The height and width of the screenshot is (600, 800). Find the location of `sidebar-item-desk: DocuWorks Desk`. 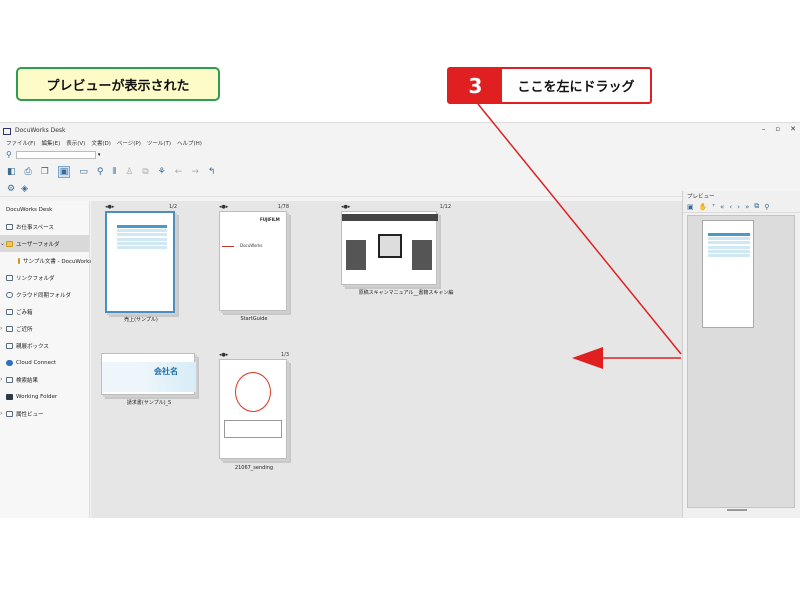

sidebar-item-desk: DocuWorks Desk is located at coordinates (44, 209).